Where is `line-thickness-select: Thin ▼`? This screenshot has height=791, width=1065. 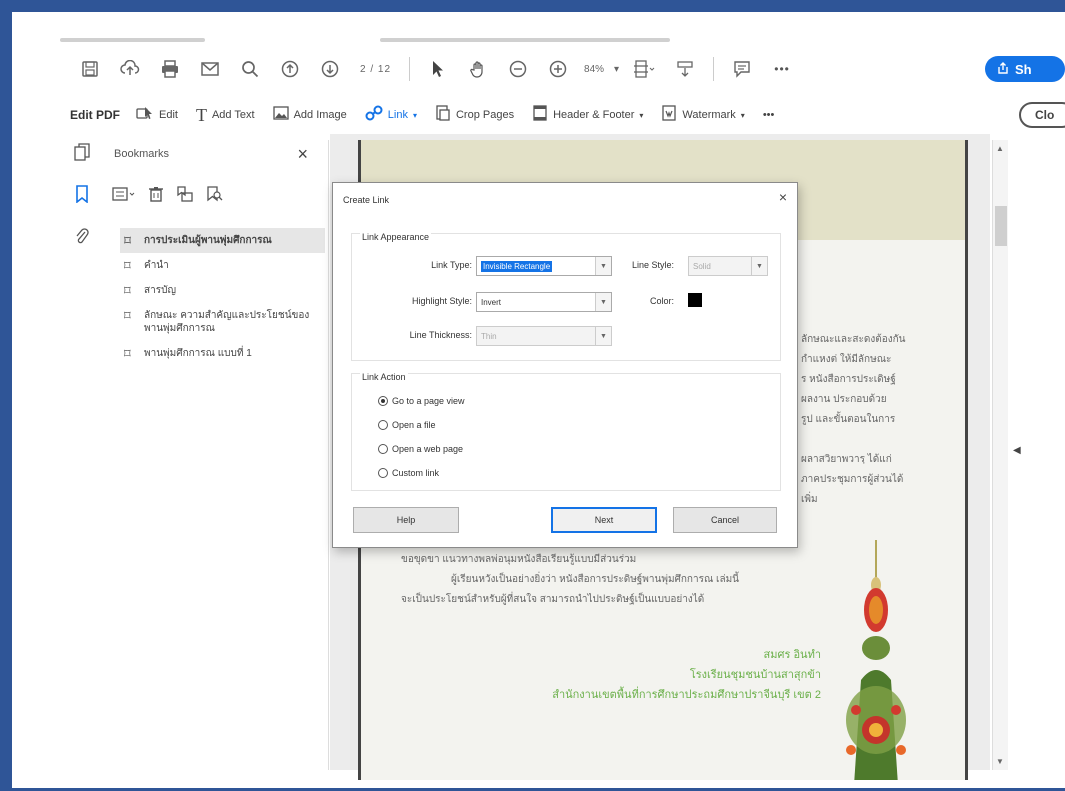
line-thickness-select: Thin ▼ is located at coordinates (544, 336).